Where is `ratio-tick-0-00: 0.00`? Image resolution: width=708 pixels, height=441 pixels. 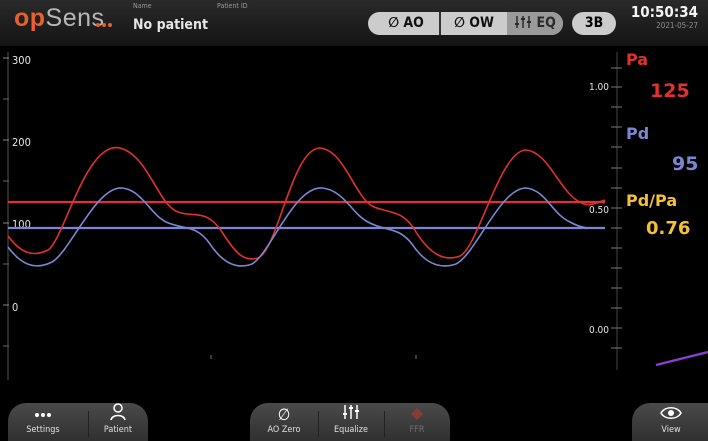
ratio-tick-0-00: 0.00 is located at coordinates (599, 330).